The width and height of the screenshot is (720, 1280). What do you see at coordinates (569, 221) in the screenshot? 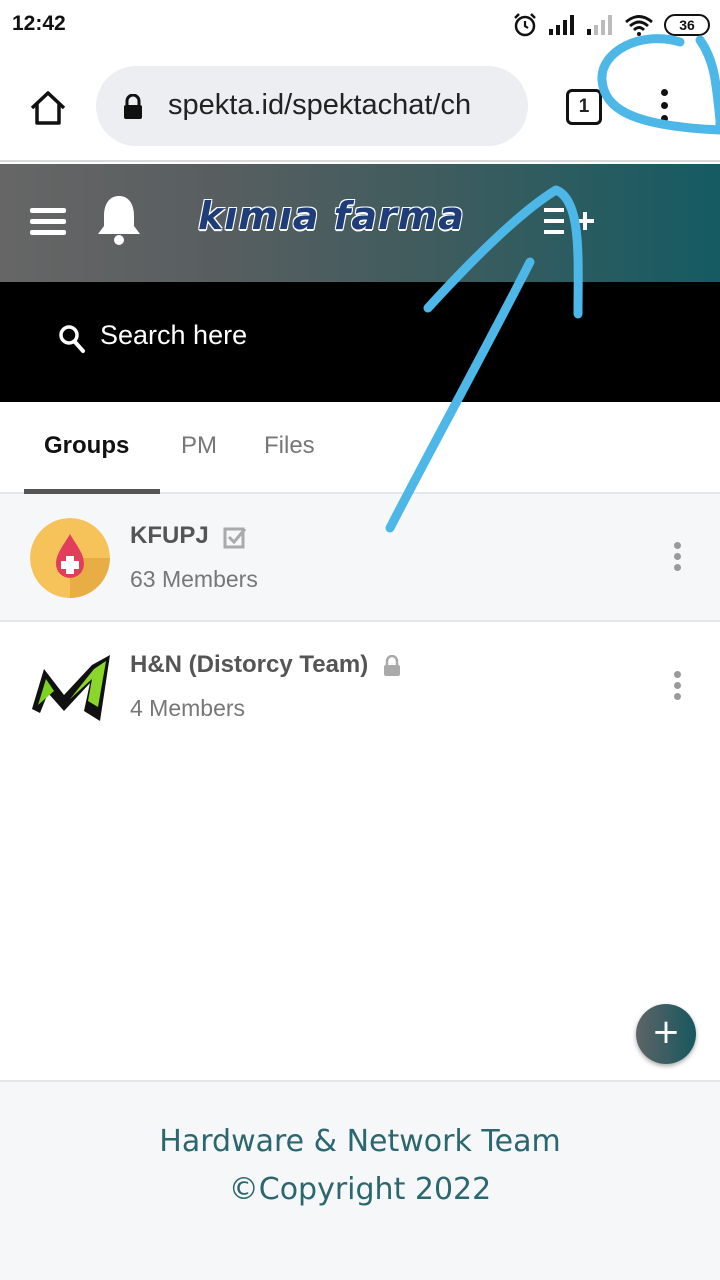
I see `playlist-add-icon` at bounding box center [569, 221].